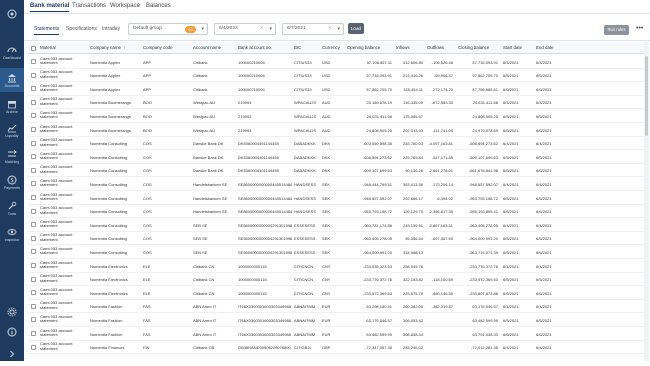  I want to click on column-header-start-date: Start date, so click(512, 47).